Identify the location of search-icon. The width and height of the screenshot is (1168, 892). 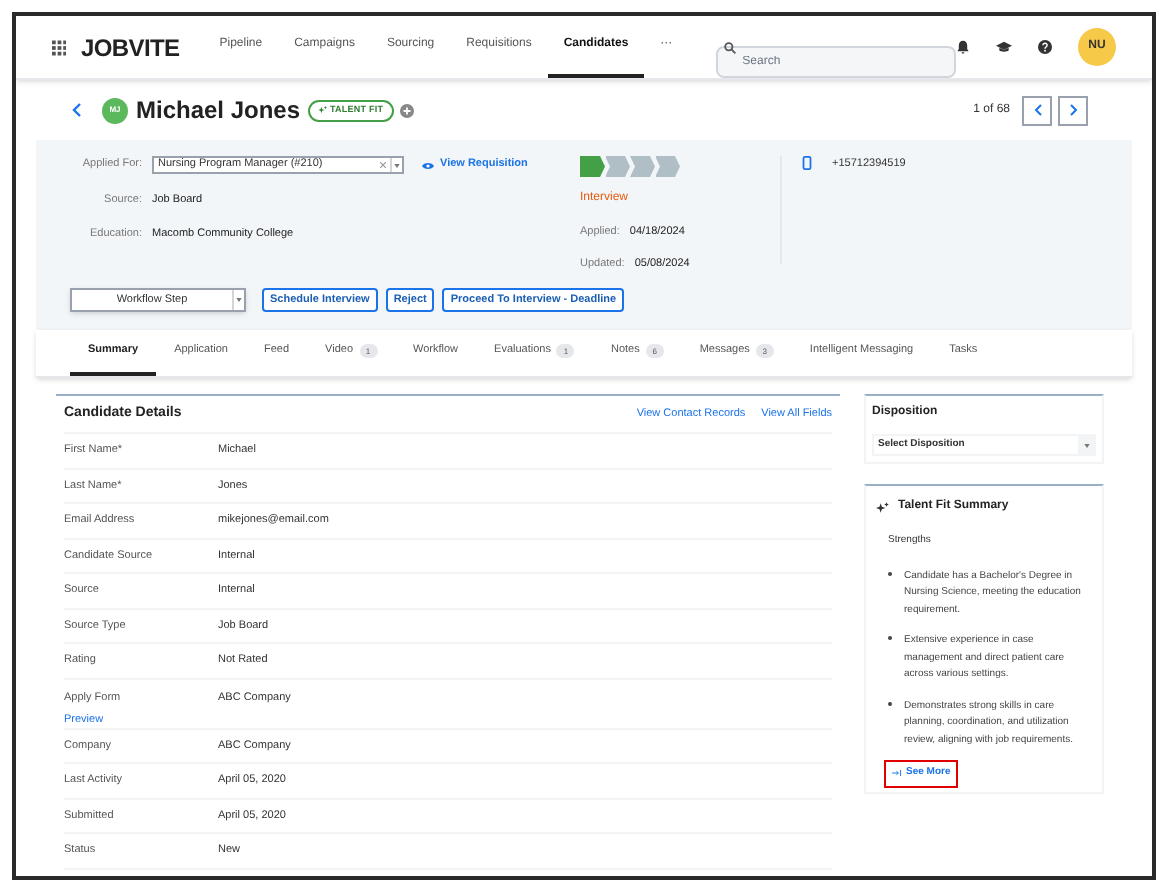
(730, 47).